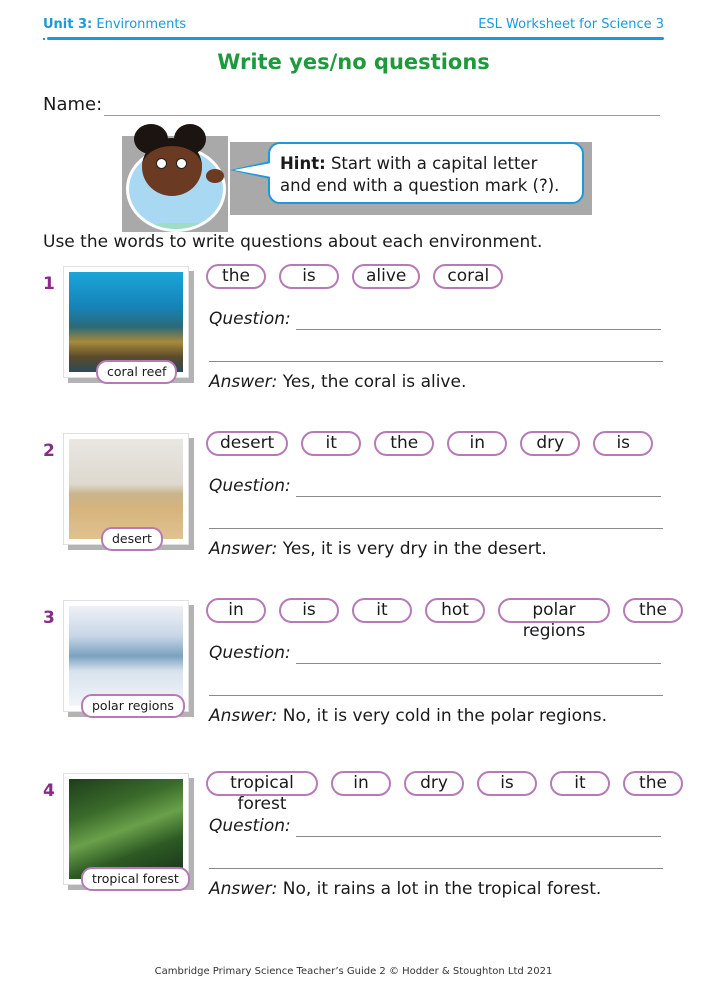  I want to click on word-pill: polar regions, so click(554, 619).